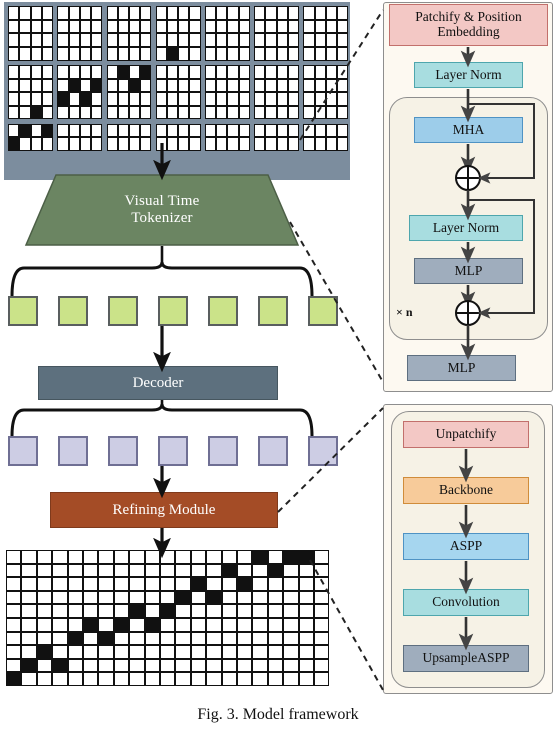 The height and width of the screenshot is (732, 556). I want to click on block-unpatchify-label: Unpatchify, so click(466, 434).